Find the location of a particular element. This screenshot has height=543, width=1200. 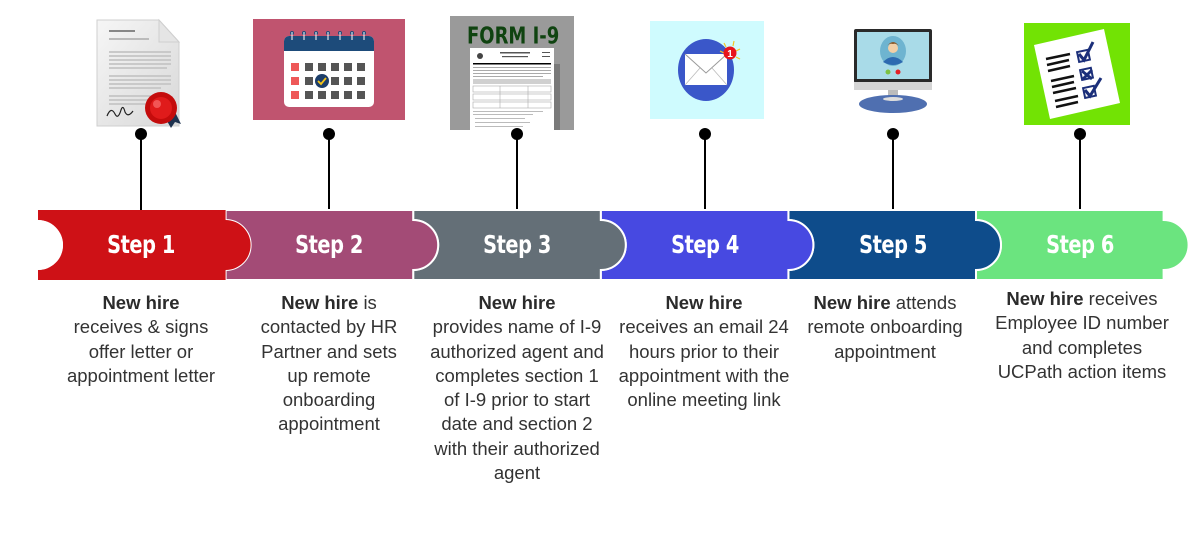

step-4-icon-box: 1 is located at coordinates (707, 70).